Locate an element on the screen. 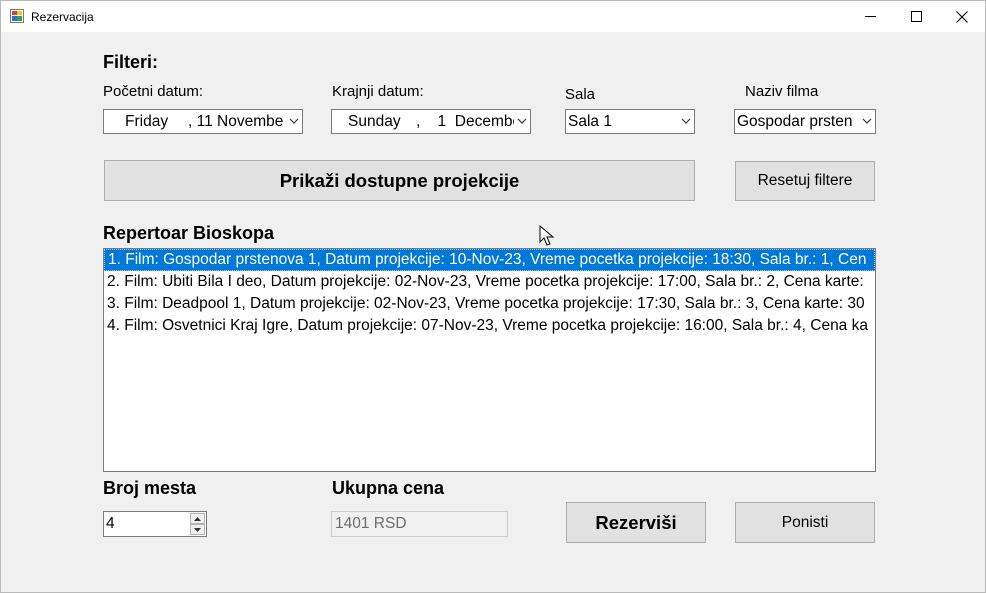 This screenshot has width=986, height=593. end-date-picker: Sunday , 1 Decembe is located at coordinates (431, 121).